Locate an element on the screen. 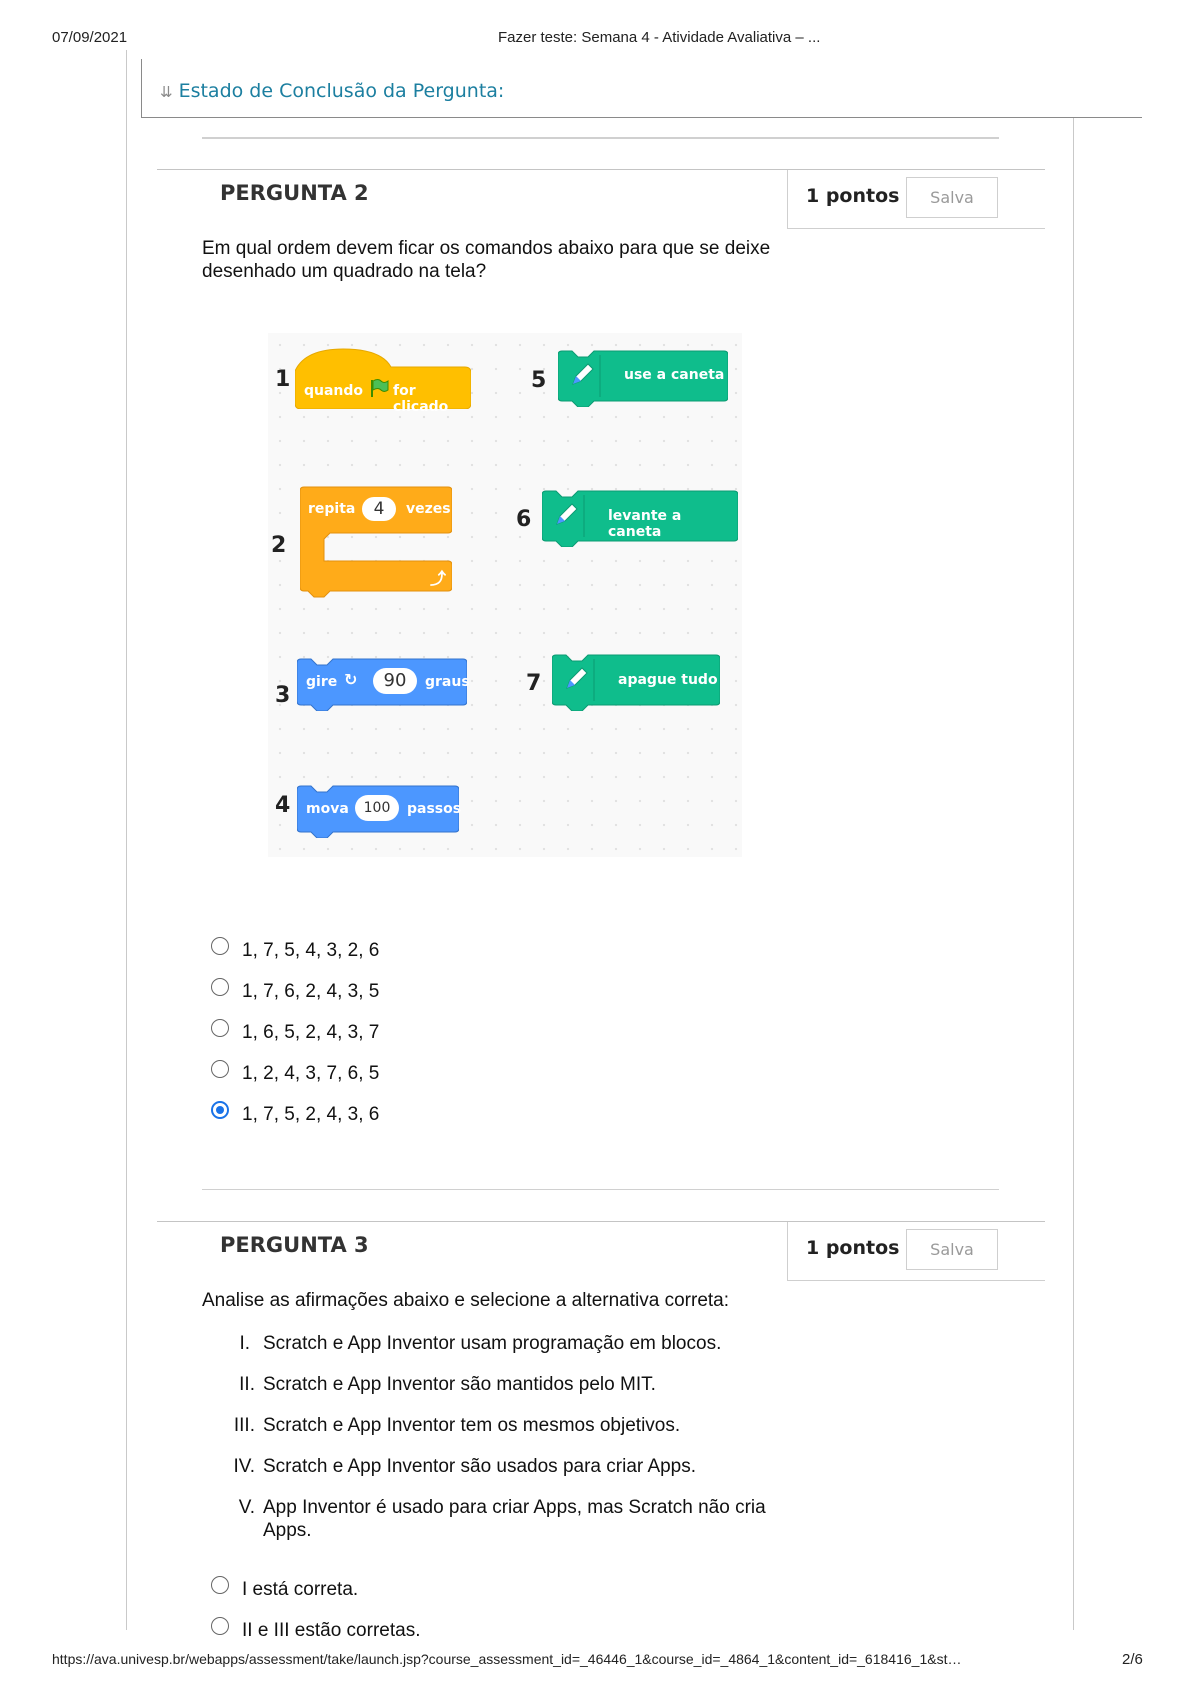 The image size is (1191, 1684). block-number: 5 is located at coordinates (539, 380).